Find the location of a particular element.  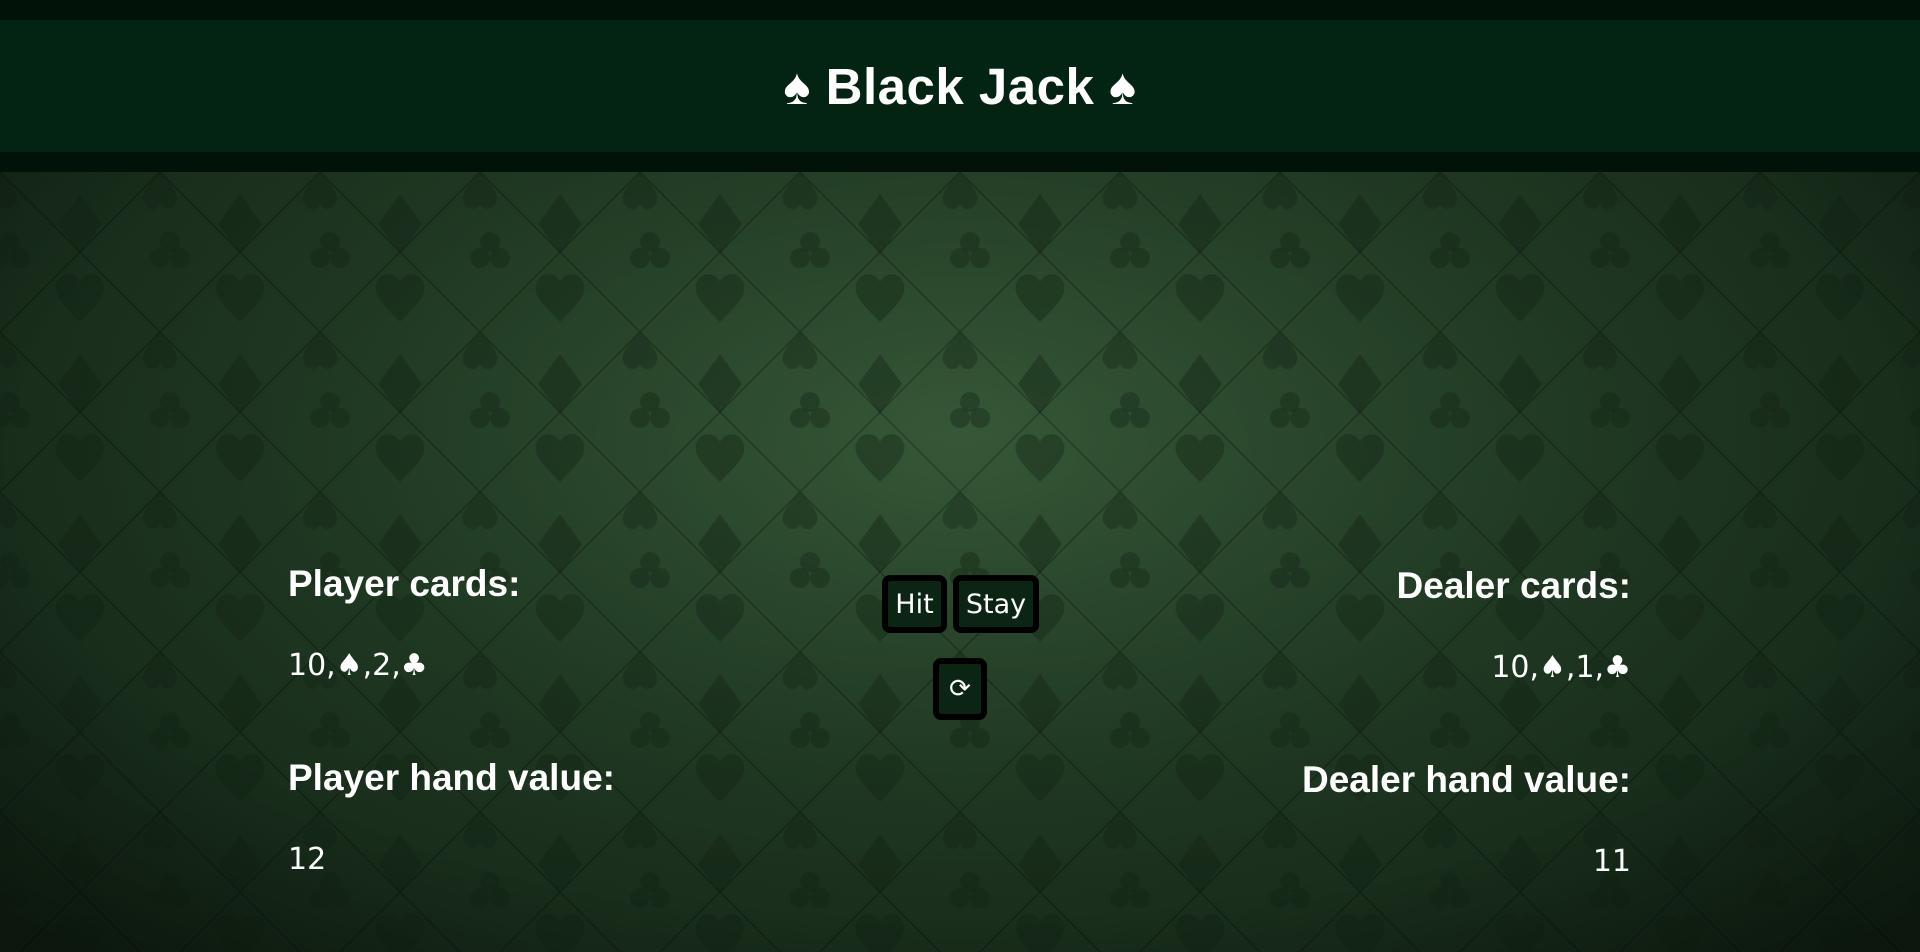

player-cards-value: 10,♠,2,♣ is located at coordinates (358, 665).